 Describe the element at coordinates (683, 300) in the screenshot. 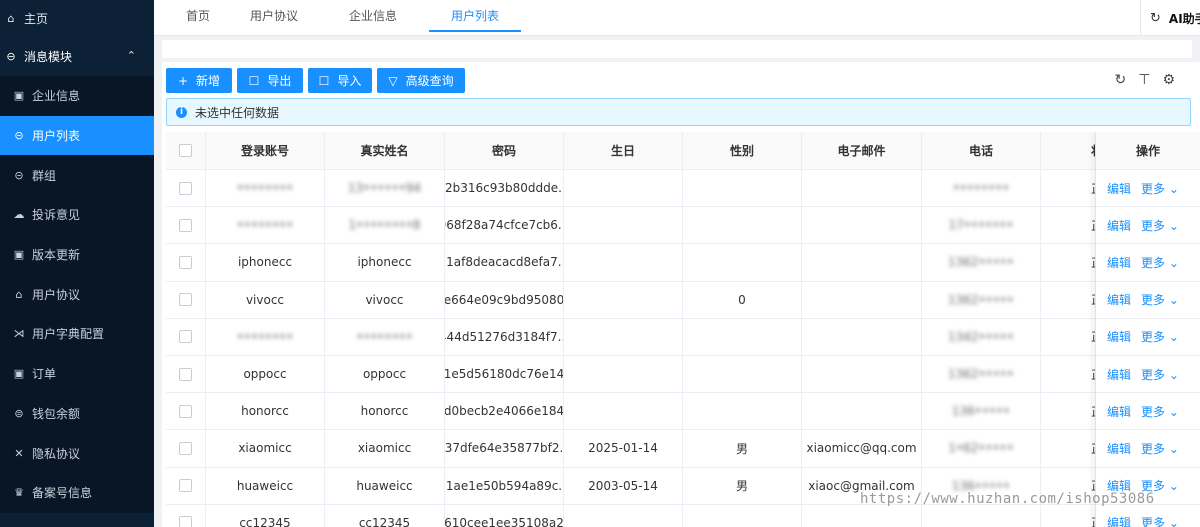

I see `table-row: vivocc vivocc e664e09c9bd95080 0 1362••••• 正` at that location.